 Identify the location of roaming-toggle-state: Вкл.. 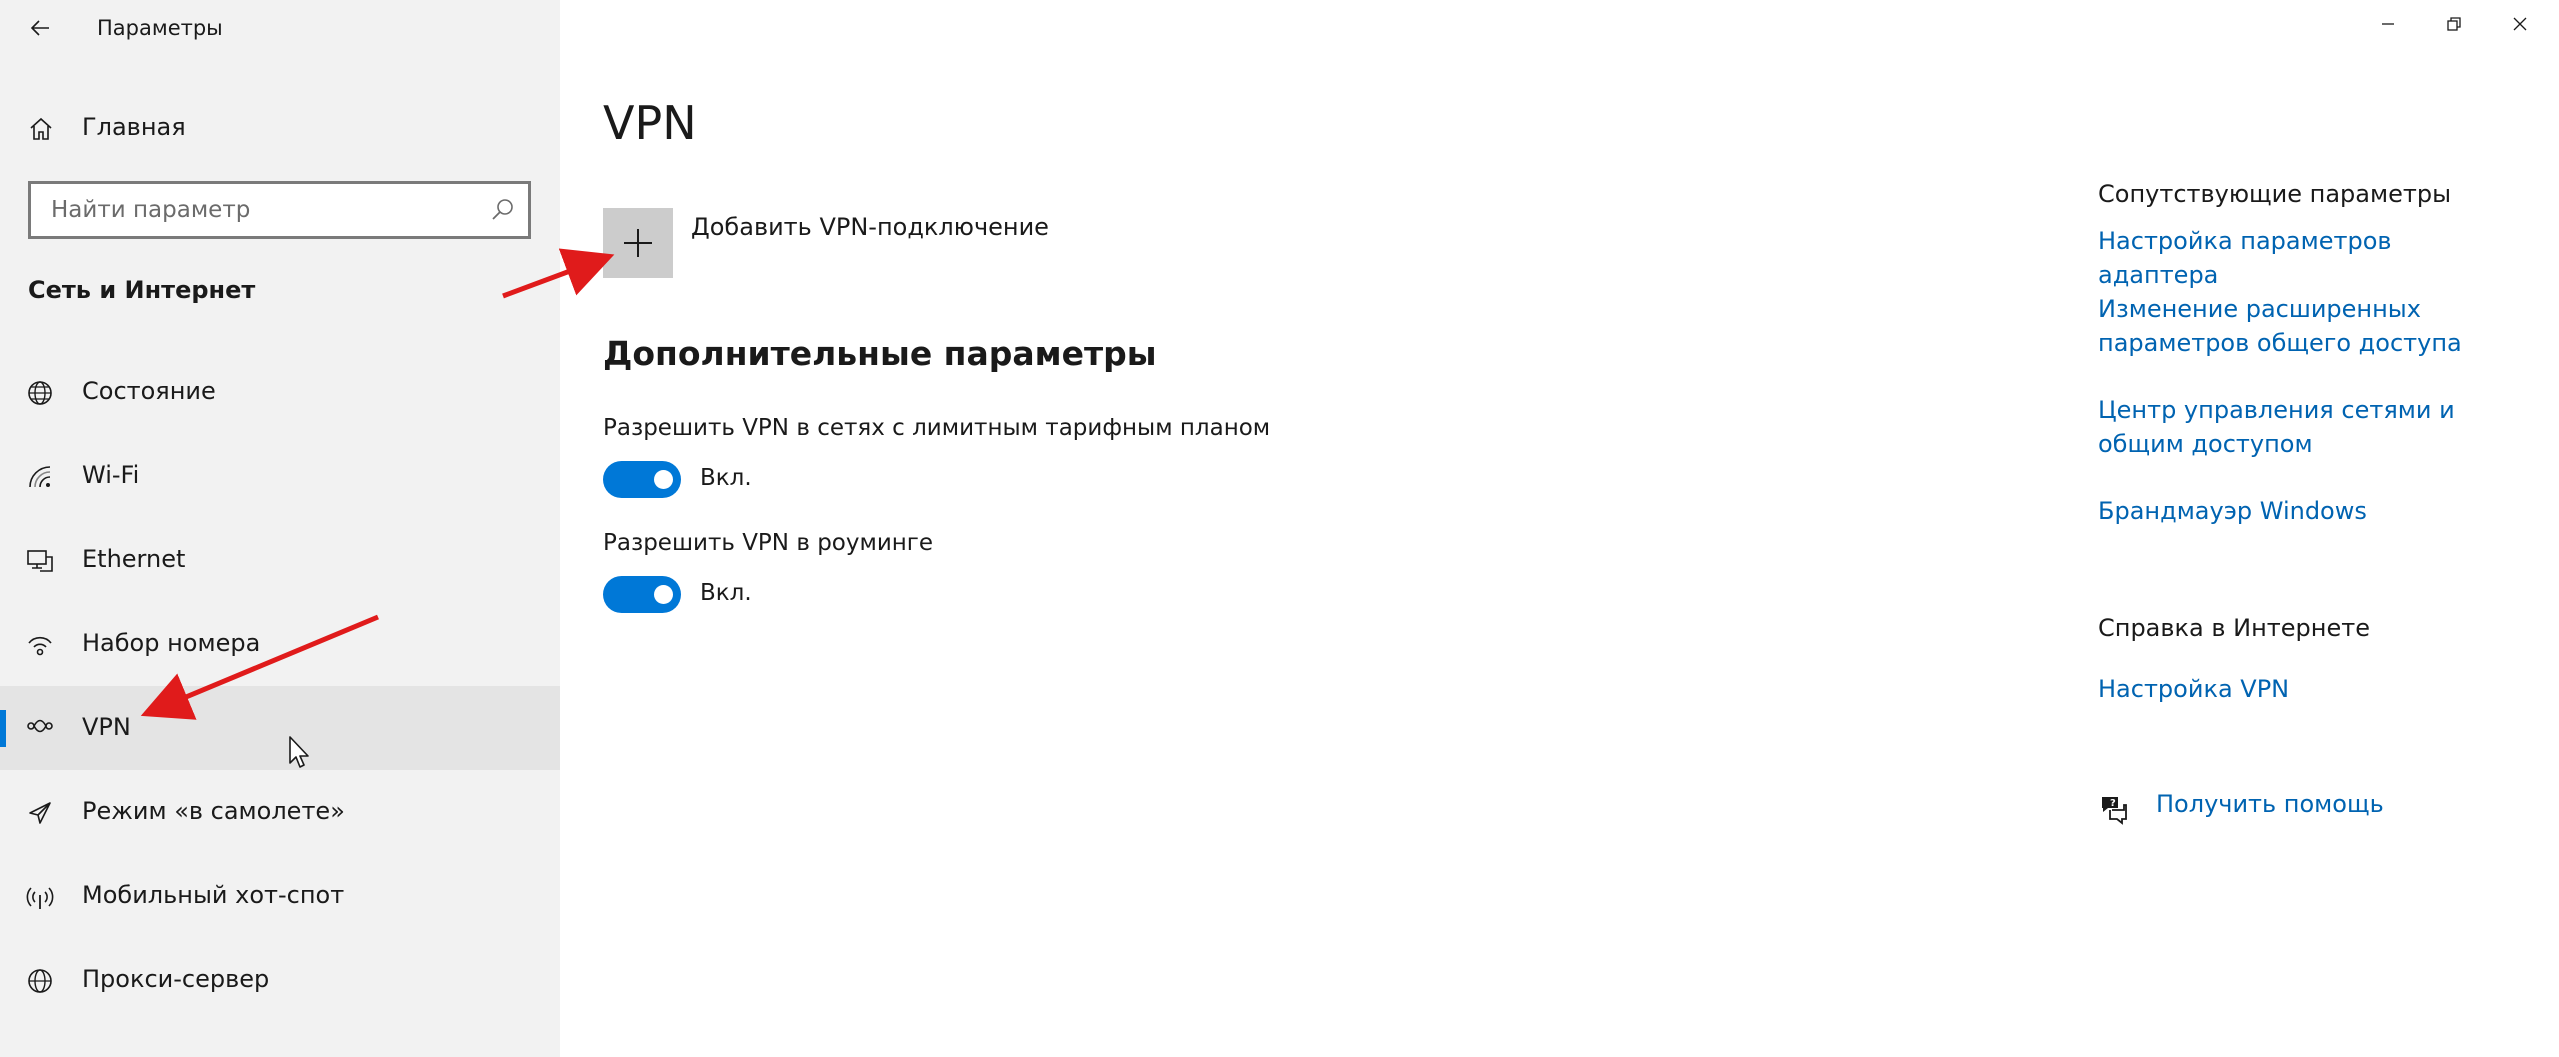
(726, 593).